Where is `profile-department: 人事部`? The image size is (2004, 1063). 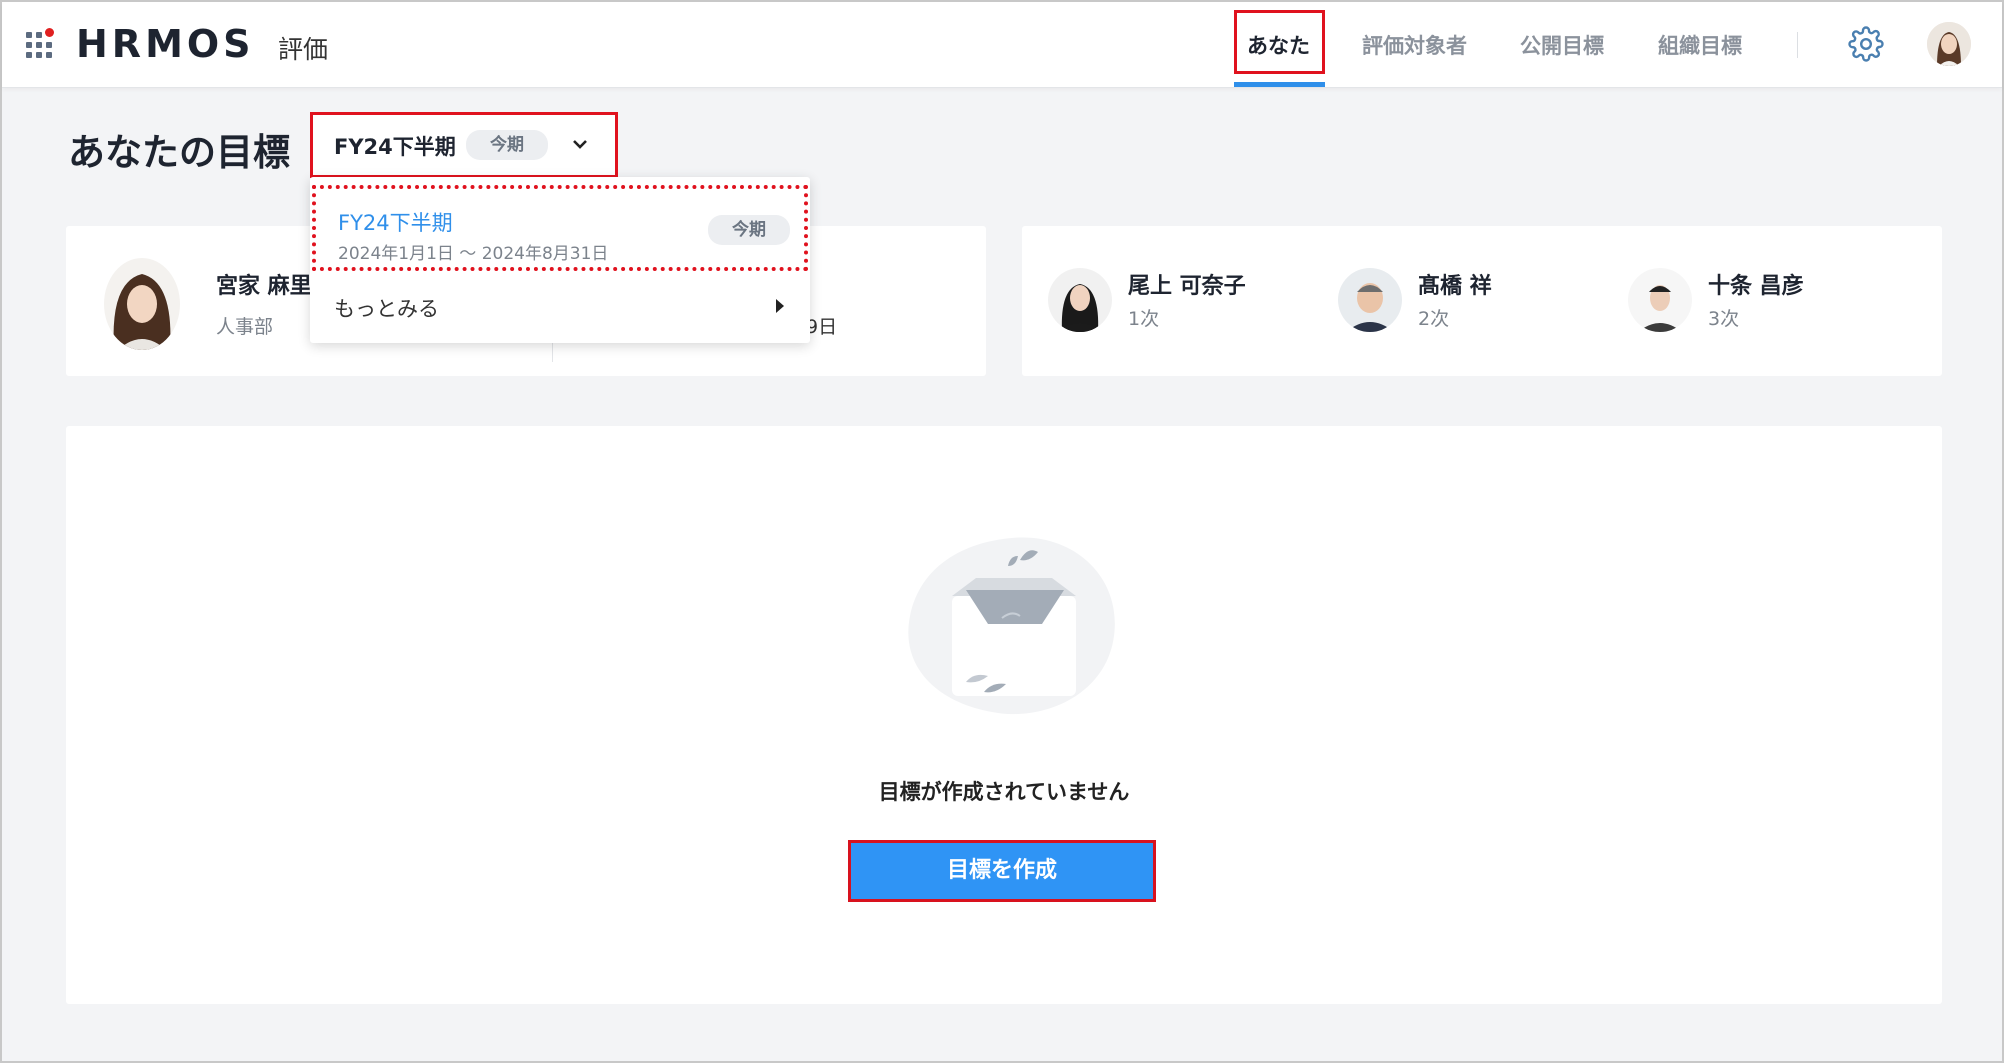 profile-department: 人事部 is located at coordinates (245, 327).